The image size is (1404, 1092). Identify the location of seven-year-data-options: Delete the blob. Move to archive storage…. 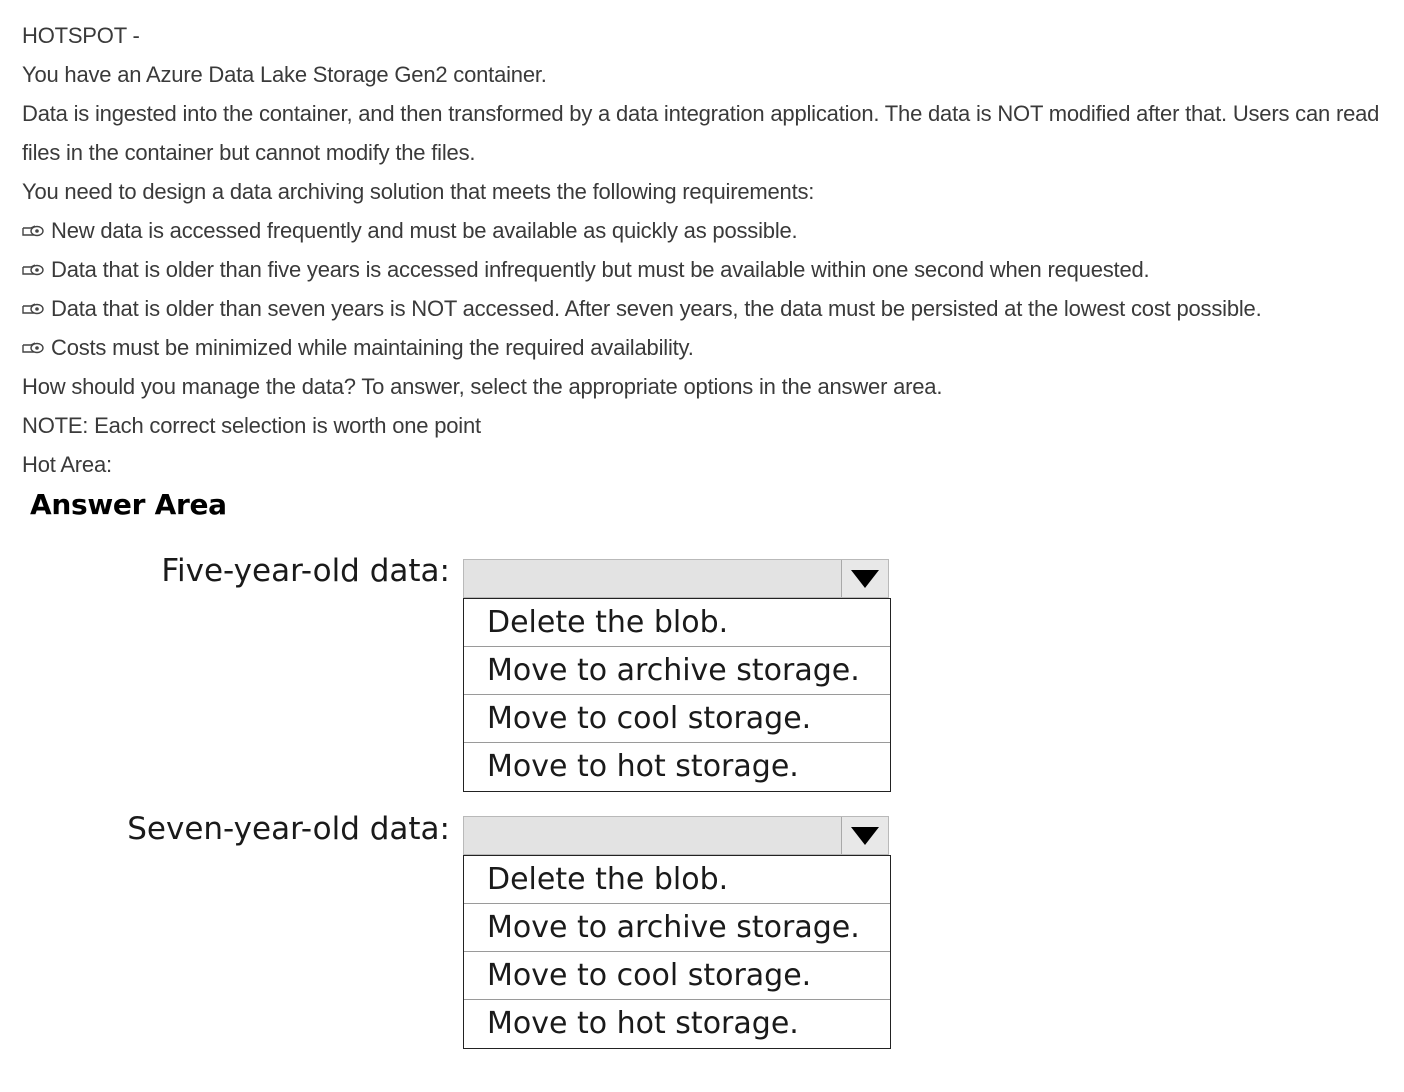
(677, 952).